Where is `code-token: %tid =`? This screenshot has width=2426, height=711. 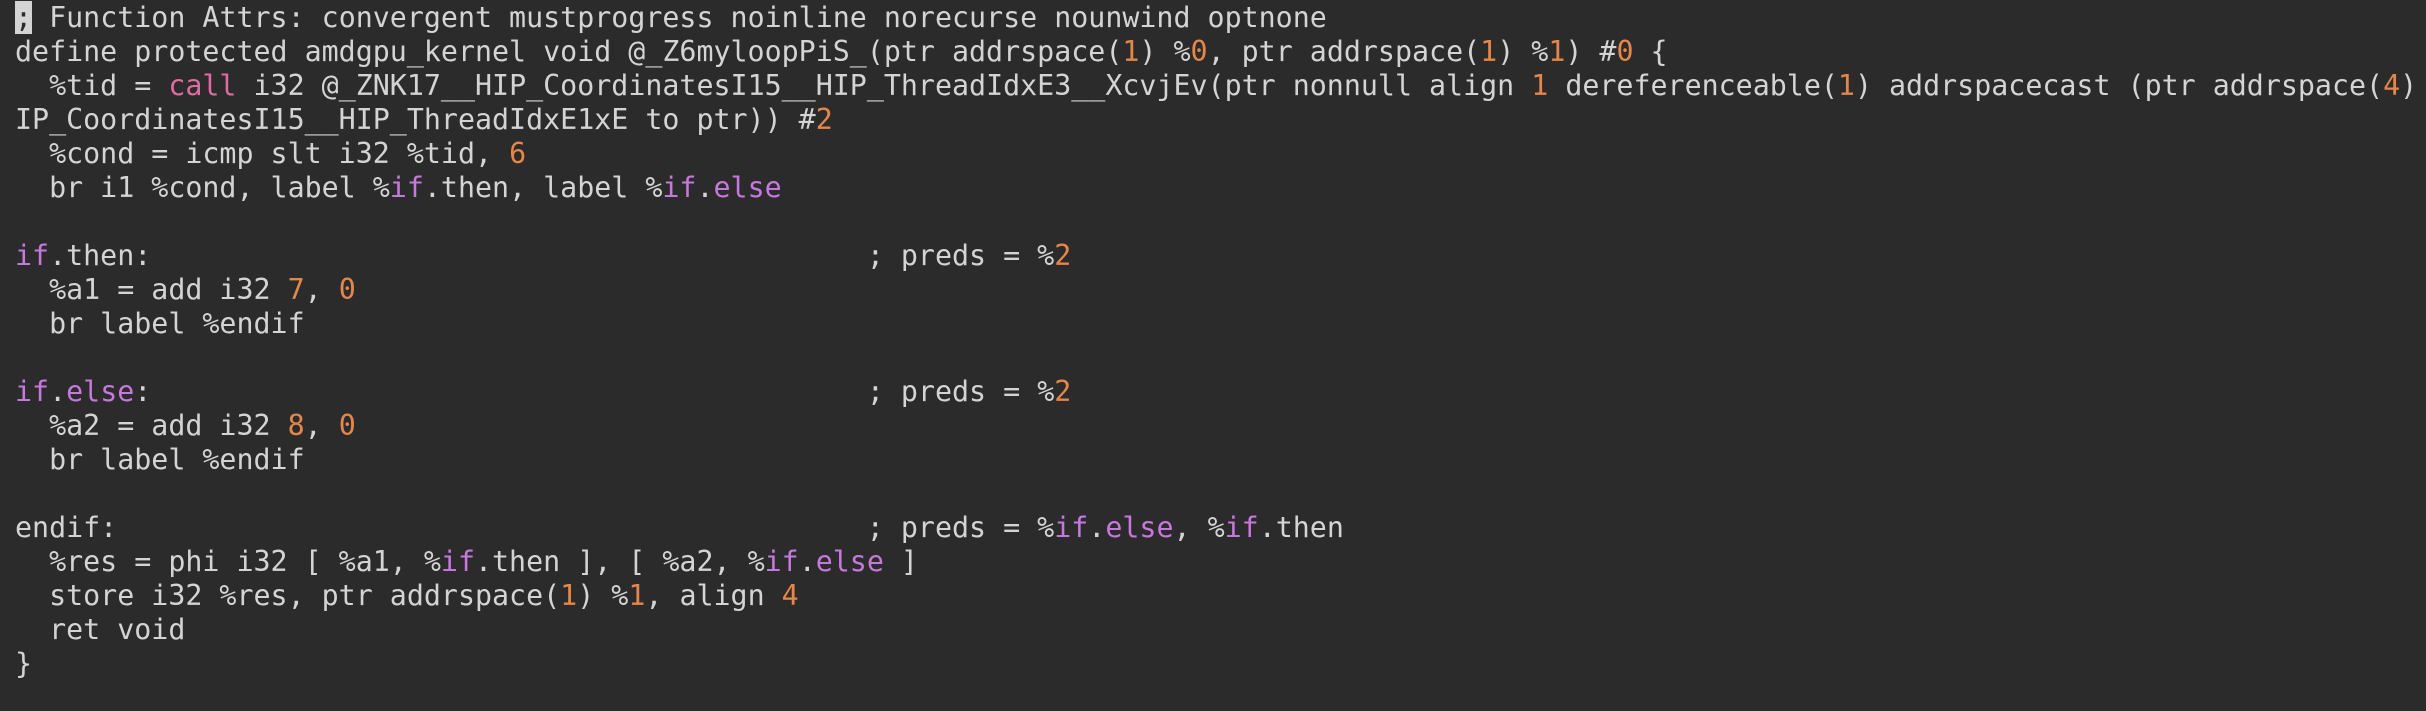 code-token: %tid = is located at coordinates (92, 85).